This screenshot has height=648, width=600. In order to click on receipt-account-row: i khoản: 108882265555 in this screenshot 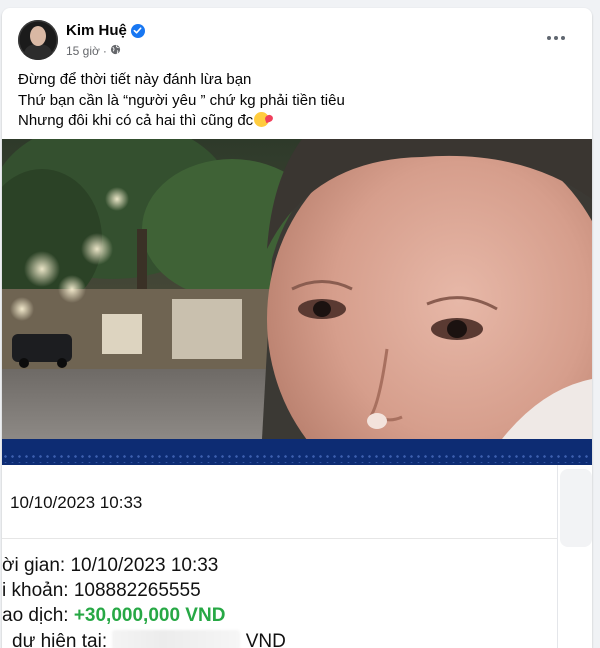, I will do `click(101, 591)`.